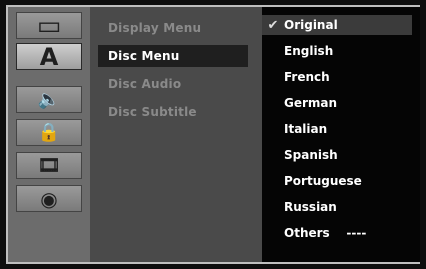 The width and height of the screenshot is (426, 269). I want to click on display-icon: ▭, so click(49, 25).